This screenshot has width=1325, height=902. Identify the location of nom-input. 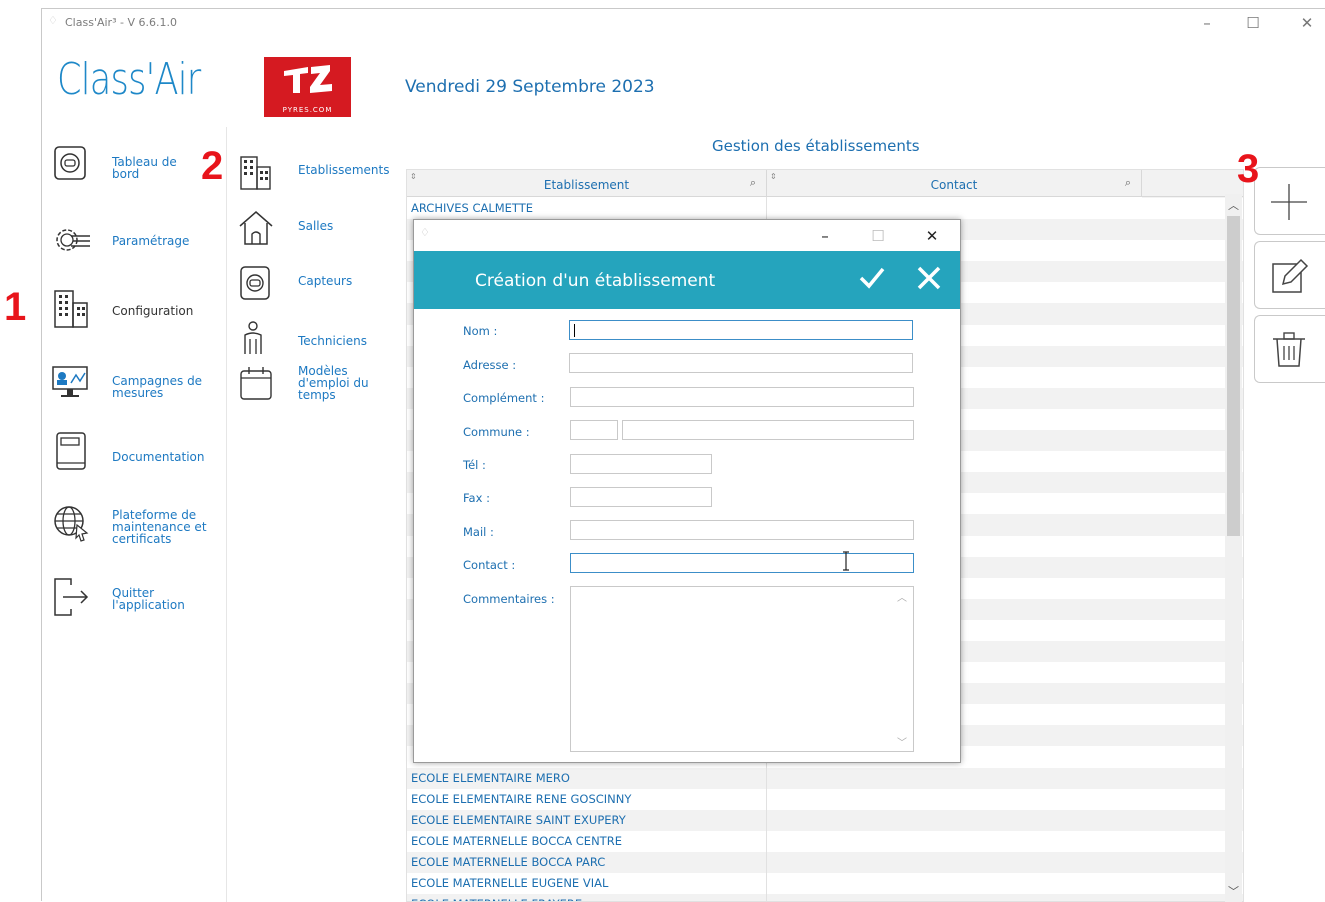
(741, 330).